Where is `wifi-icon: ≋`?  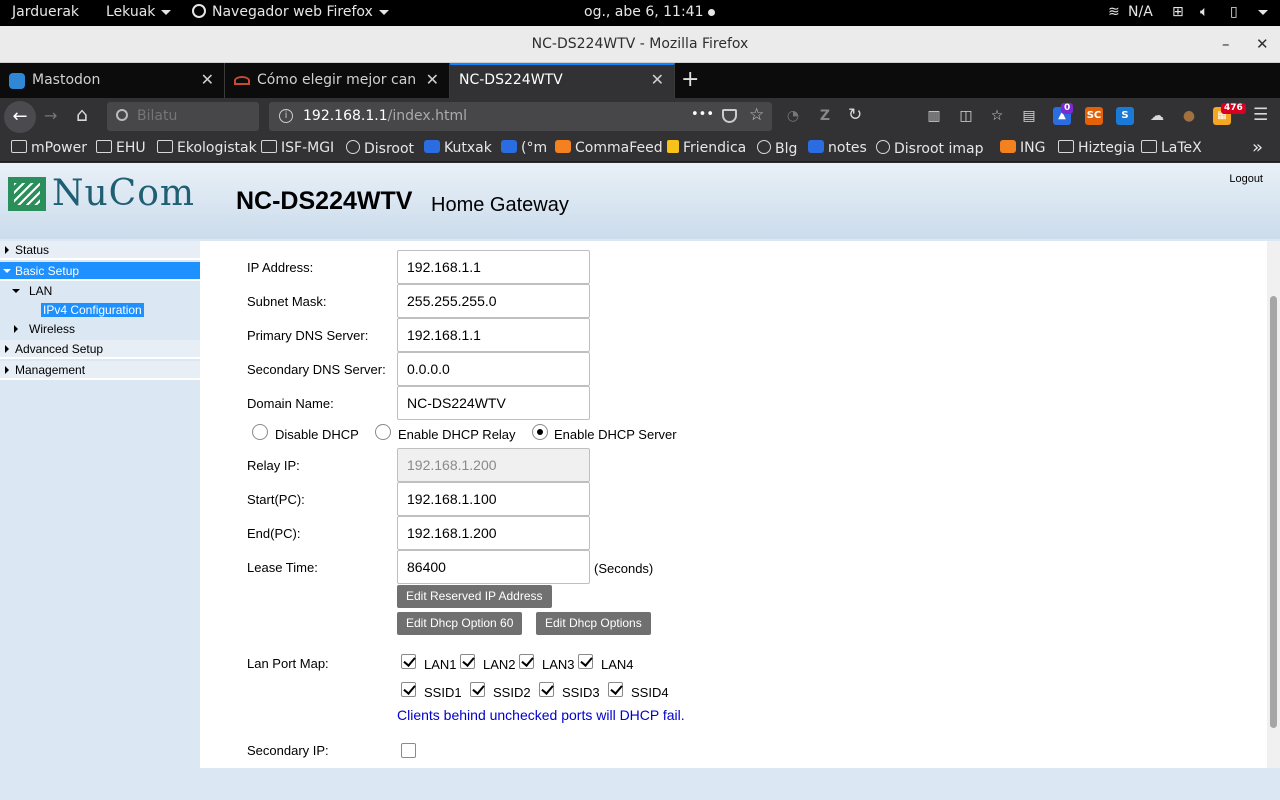 wifi-icon: ≋ is located at coordinates (1114, 12).